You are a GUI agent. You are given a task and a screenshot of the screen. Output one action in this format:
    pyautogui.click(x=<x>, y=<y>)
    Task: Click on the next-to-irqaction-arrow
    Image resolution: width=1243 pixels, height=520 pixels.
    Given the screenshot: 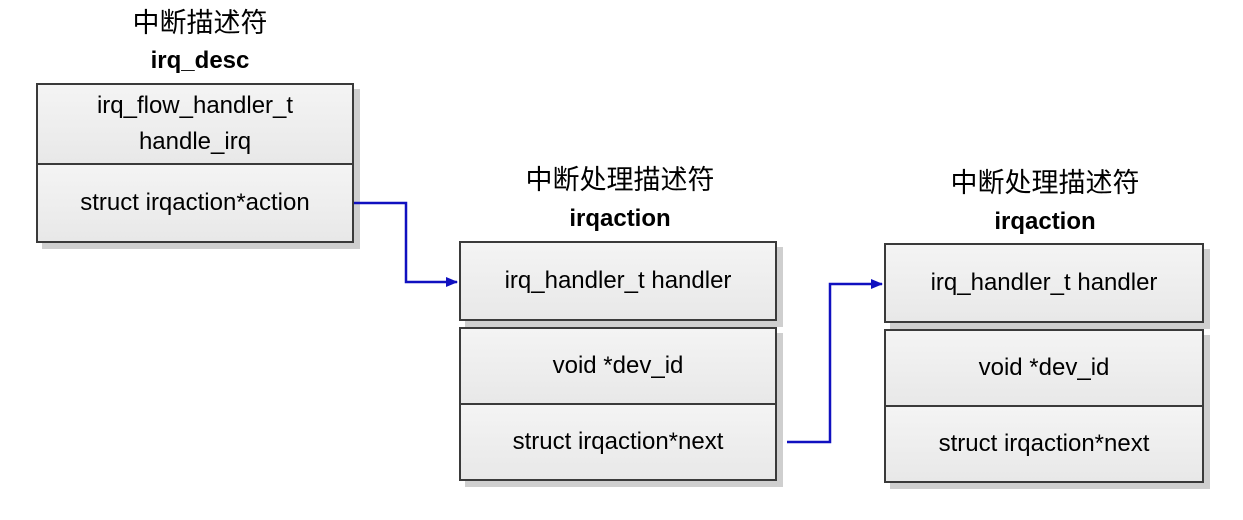 What is the action you would take?
    pyautogui.click(x=835, y=361)
    